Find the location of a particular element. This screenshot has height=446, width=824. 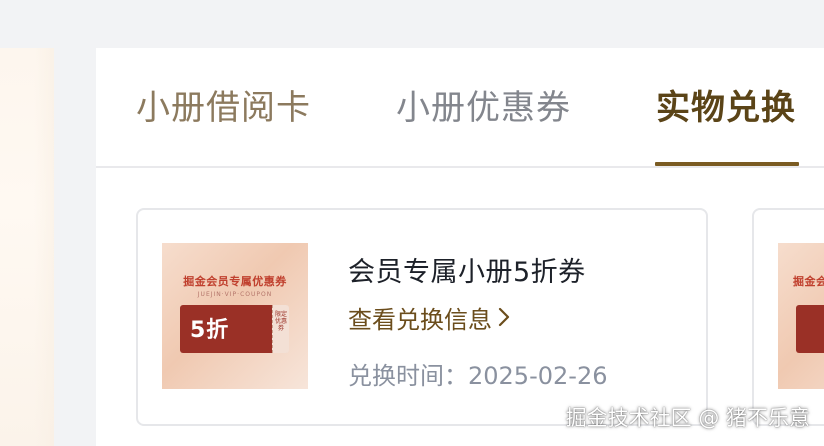

watermark: 掘金技术社区 @ 猪不乐意 is located at coordinates (687, 418).